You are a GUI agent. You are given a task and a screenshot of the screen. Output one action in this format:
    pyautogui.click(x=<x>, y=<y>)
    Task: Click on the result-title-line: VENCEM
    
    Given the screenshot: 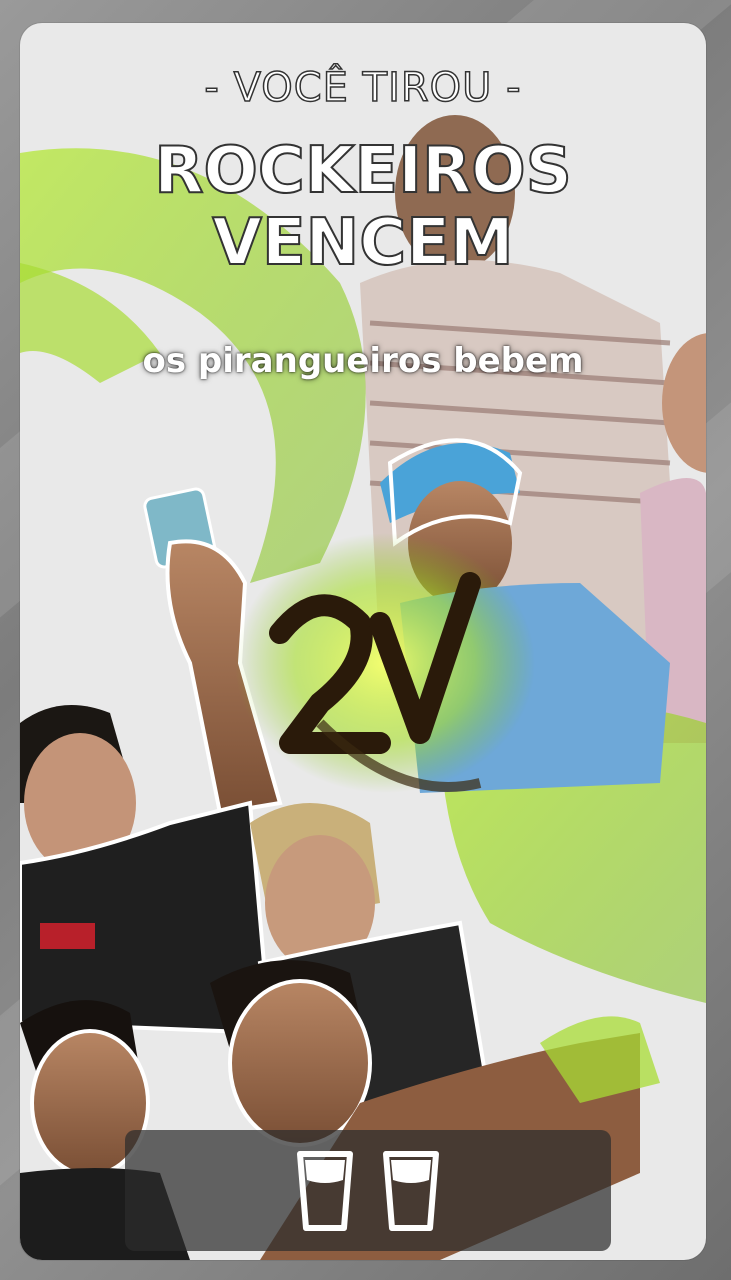 What is the action you would take?
    pyautogui.click(x=362, y=243)
    